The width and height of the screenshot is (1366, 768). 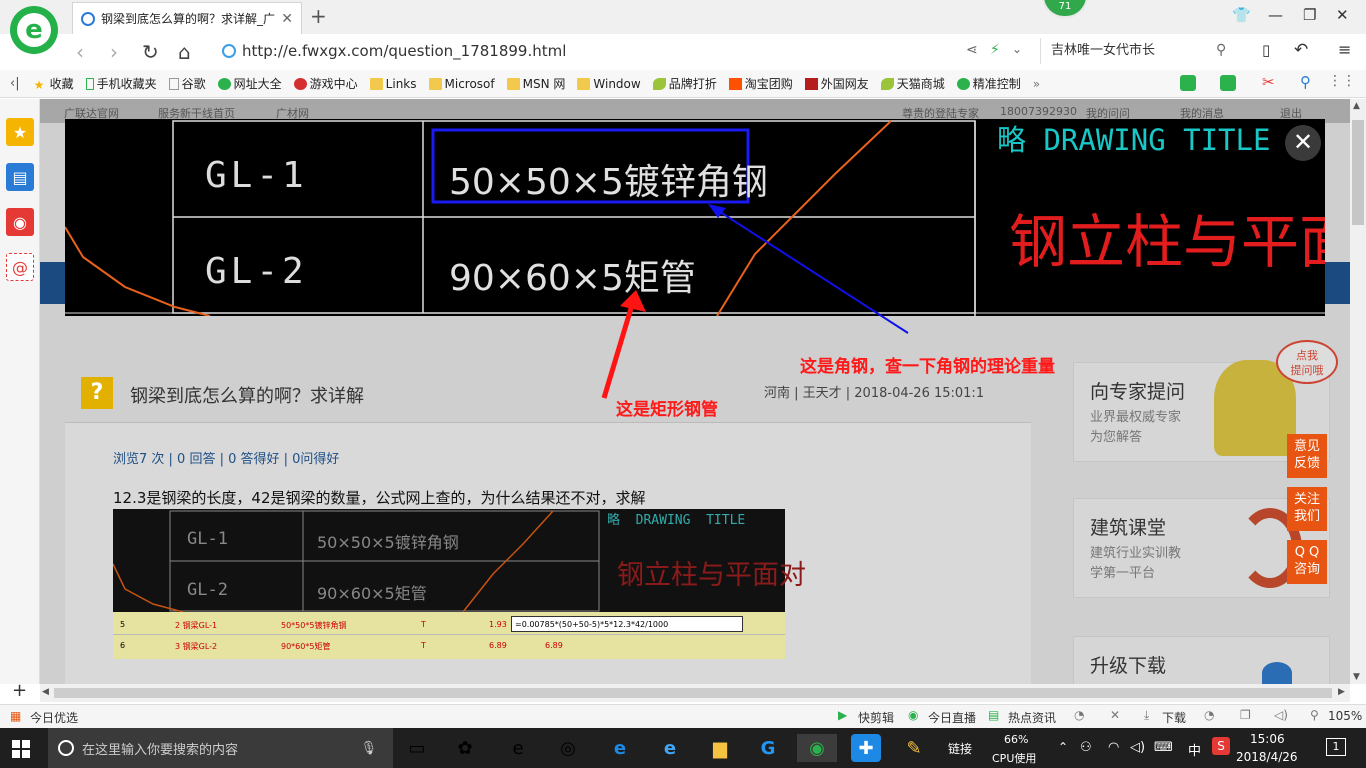 I want to click on bookmark-item: 品牌打折, so click(x=684, y=83).